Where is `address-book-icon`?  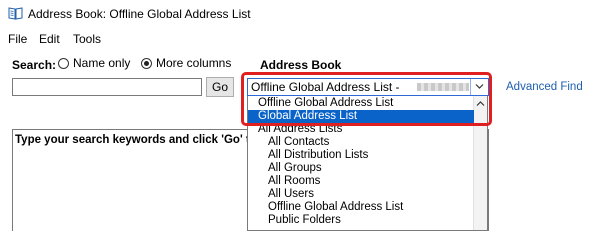 address-book-icon is located at coordinates (15, 13).